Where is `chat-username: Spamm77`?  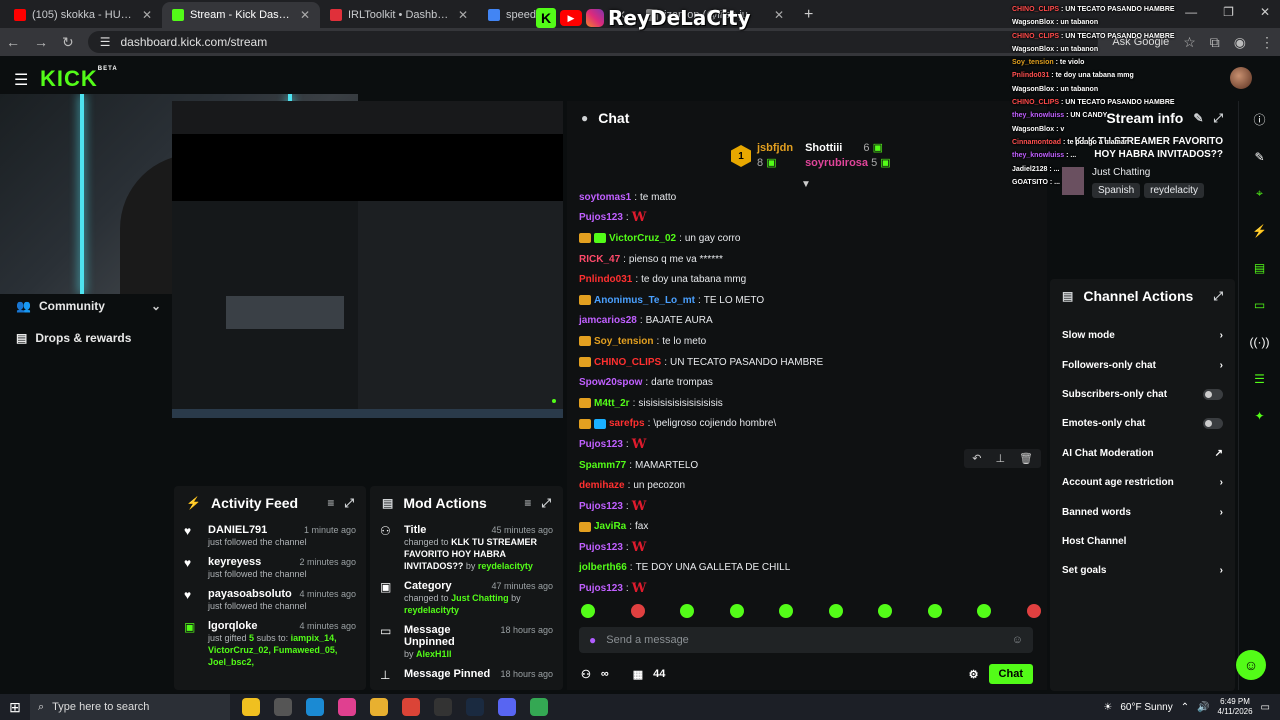 chat-username: Spamm77 is located at coordinates (602, 465).